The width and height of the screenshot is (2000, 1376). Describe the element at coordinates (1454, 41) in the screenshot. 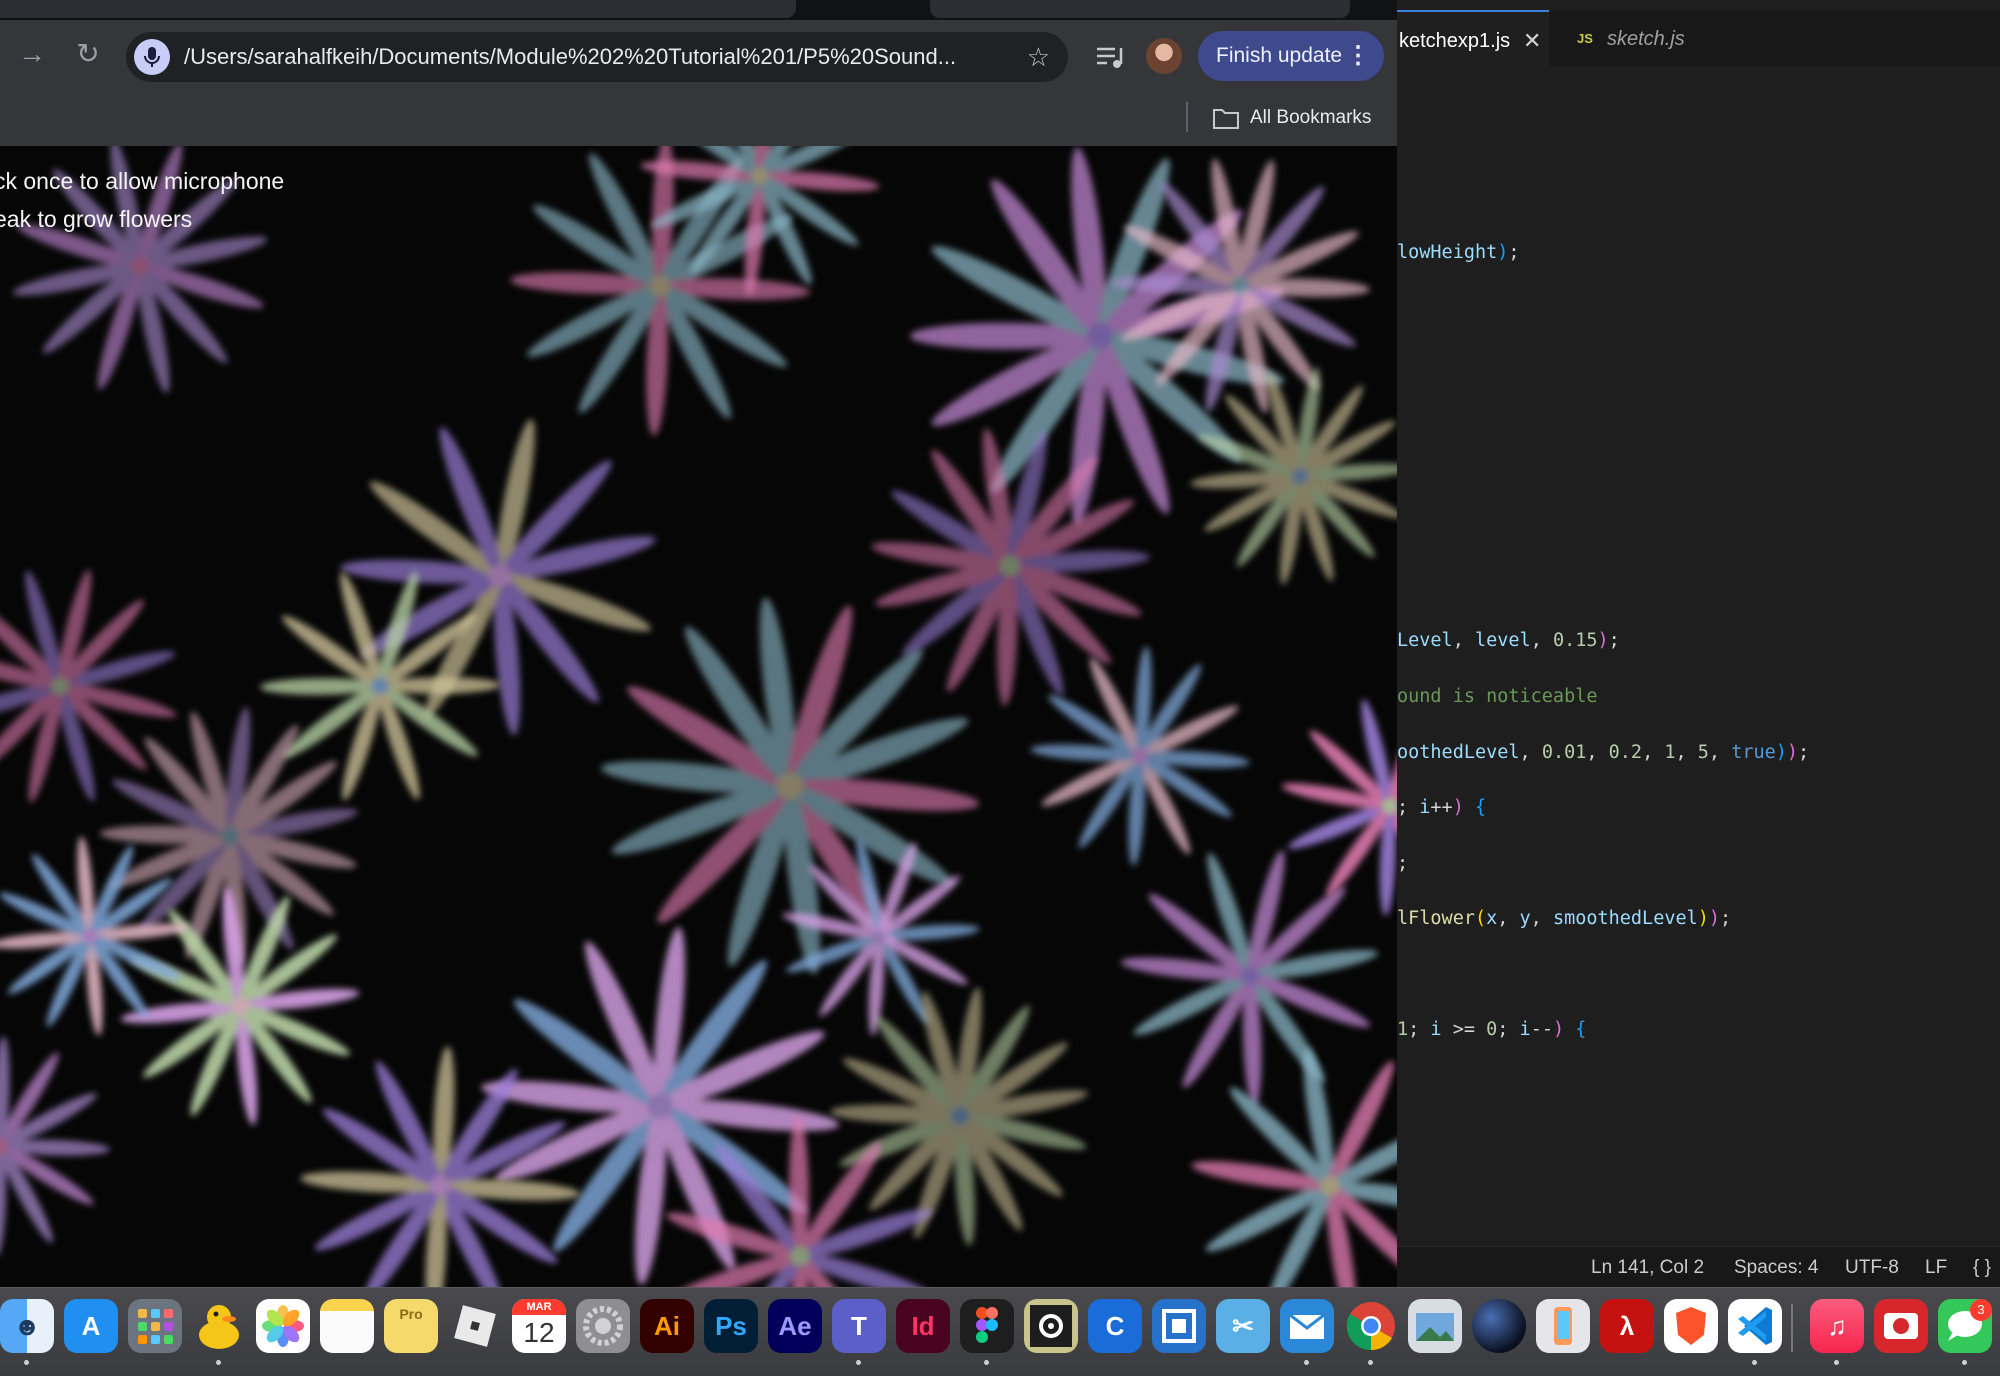

I see `editor-tab-label: ketchexp1.js` at that location.